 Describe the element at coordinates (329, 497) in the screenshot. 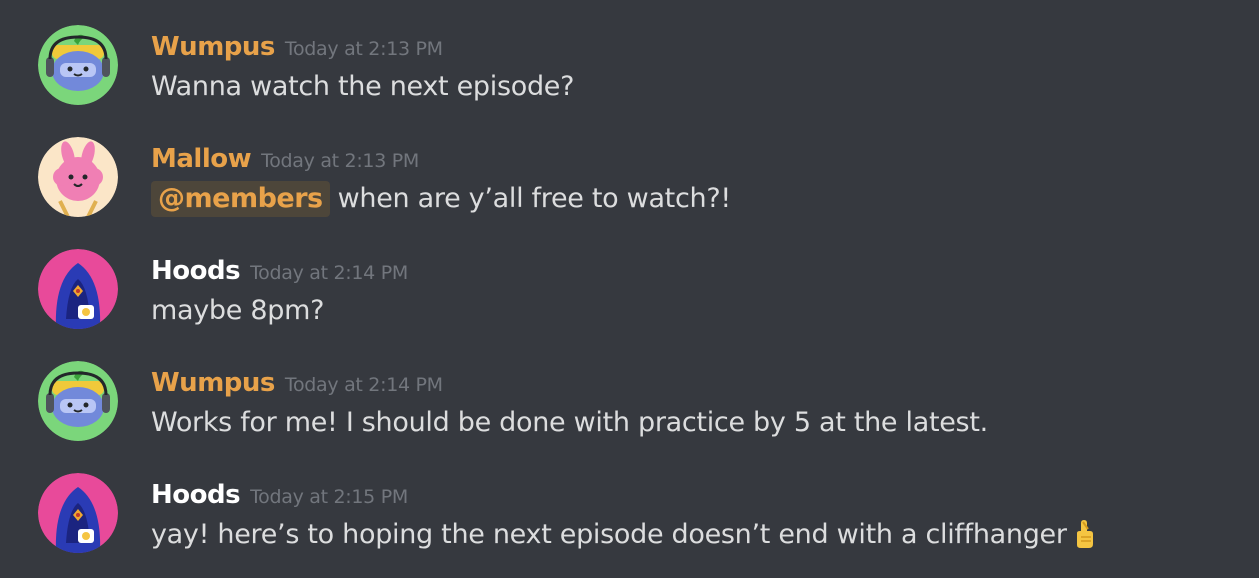

I see `timestamp: Today at 2:15 PM` at that location.